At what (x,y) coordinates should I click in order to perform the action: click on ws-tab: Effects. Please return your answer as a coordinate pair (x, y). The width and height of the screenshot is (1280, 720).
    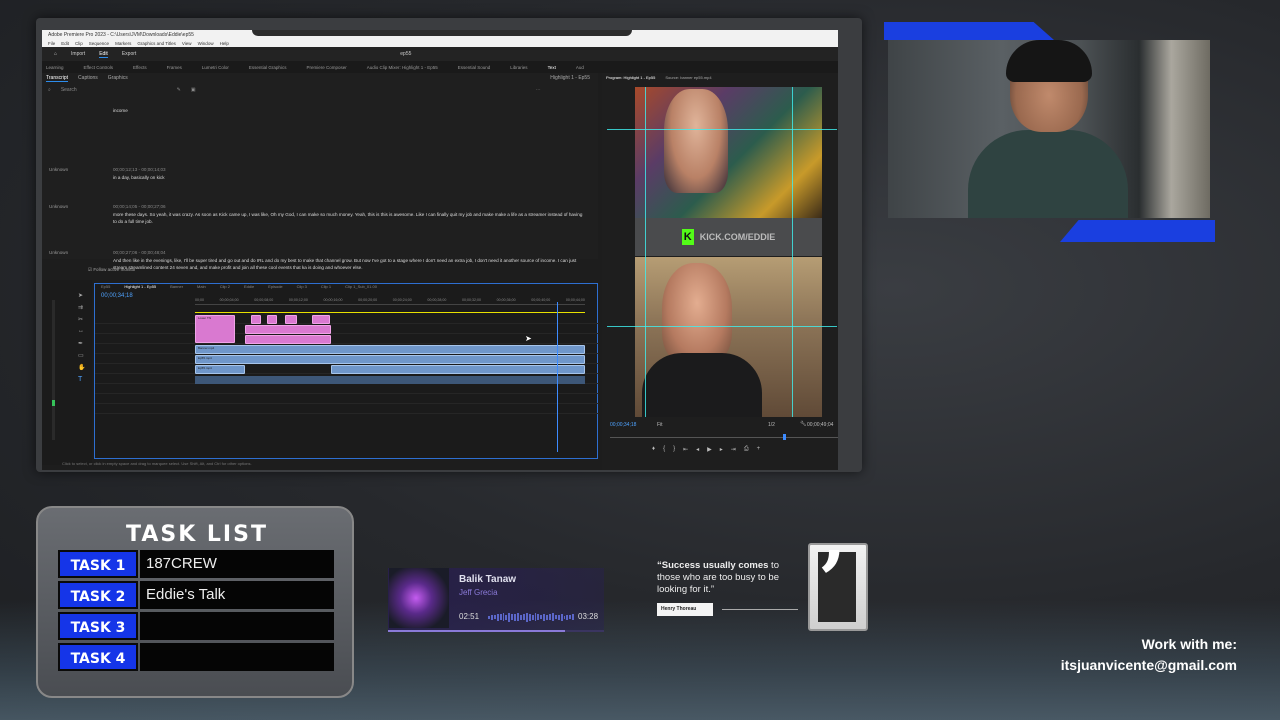
    Looking at the image, I should click on (140, 67).